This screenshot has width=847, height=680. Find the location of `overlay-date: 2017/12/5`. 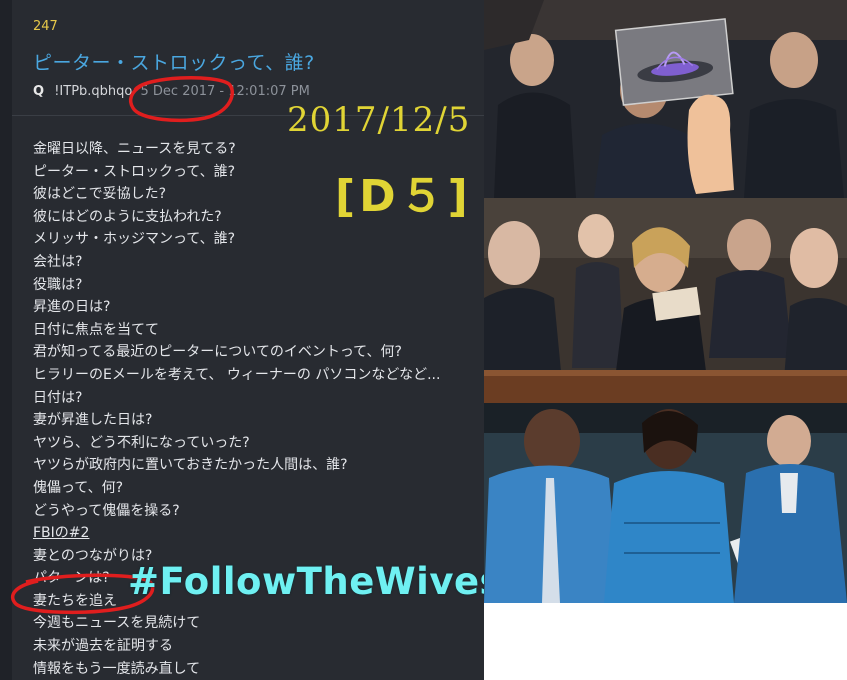

overlay-date: 2017/12/5 is located at coordinates (379, 120).